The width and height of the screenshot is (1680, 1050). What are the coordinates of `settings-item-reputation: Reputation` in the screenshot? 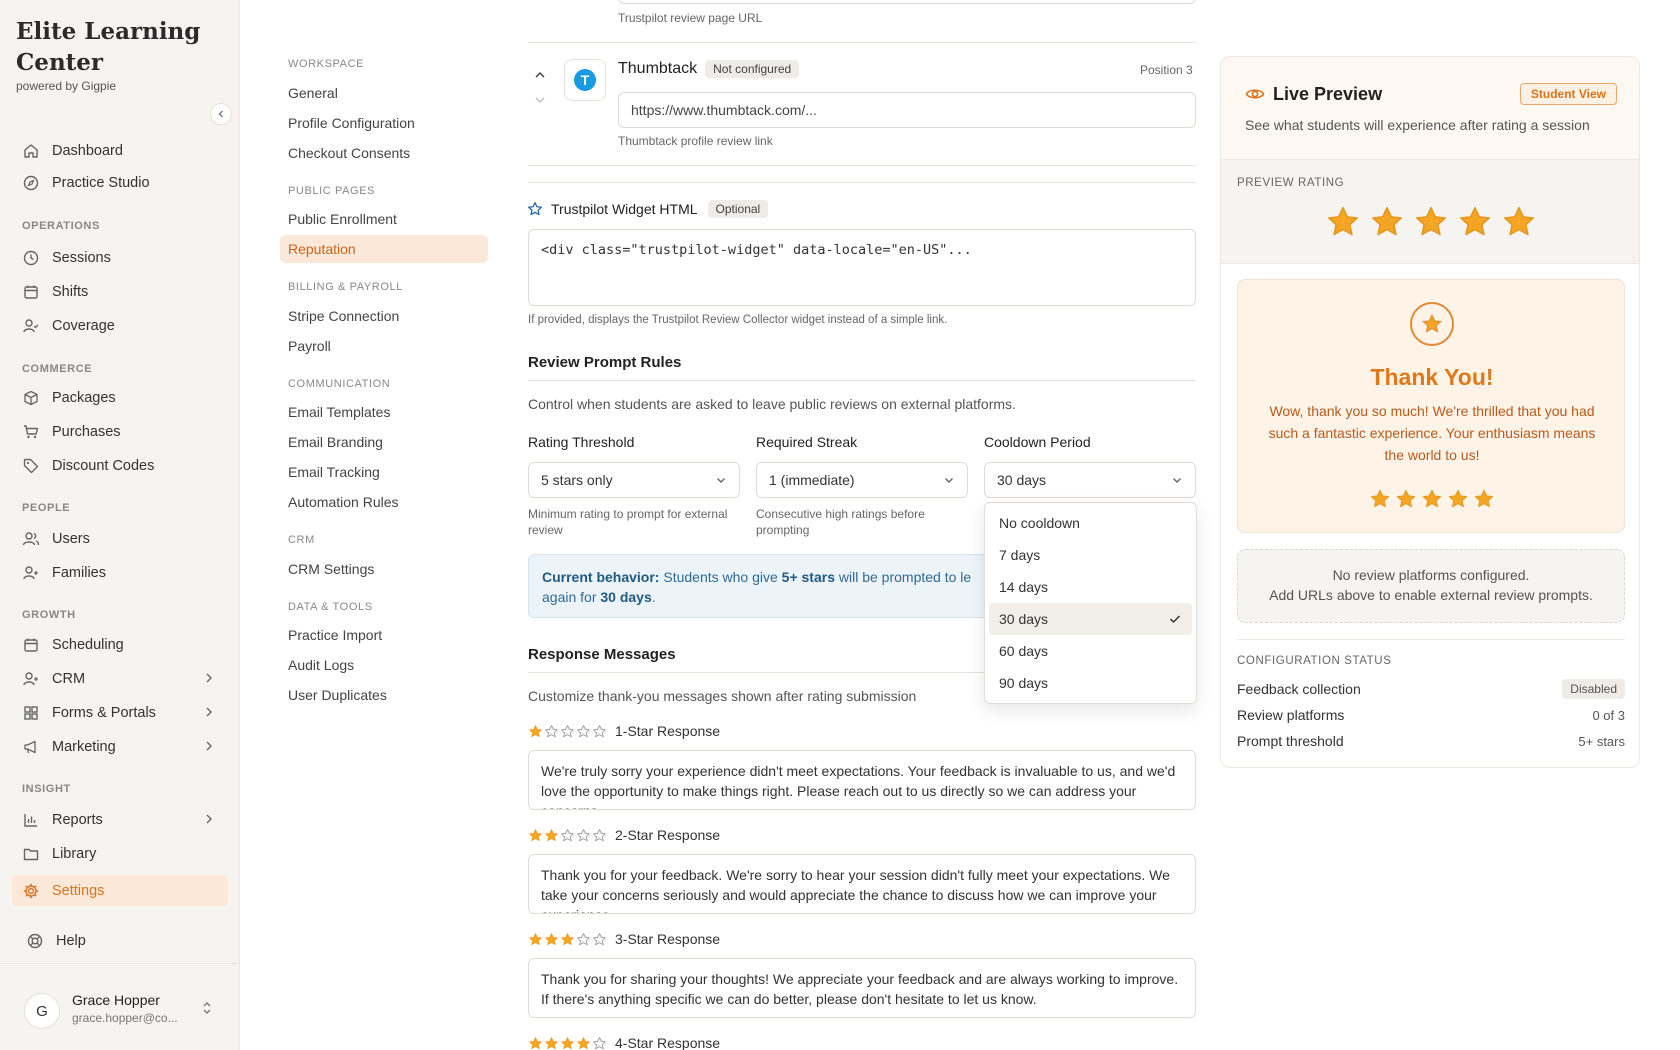 It's located at (384, 249).